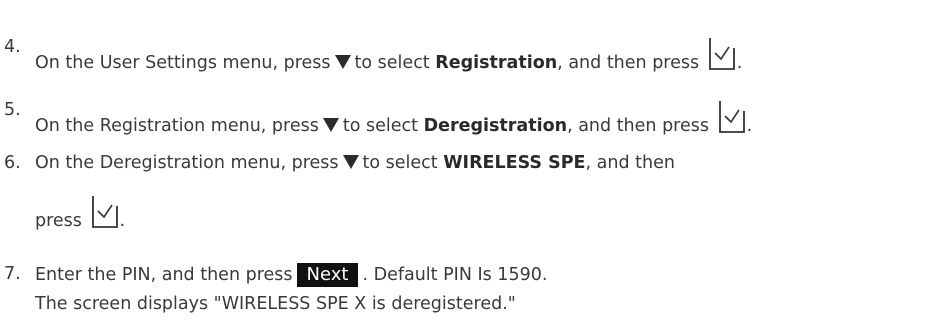 The height and width of the screenshot is (327, 935). Describe the element at coordinates (327, 275) in the screenshot. I see `next-button-label: Next` at that location.